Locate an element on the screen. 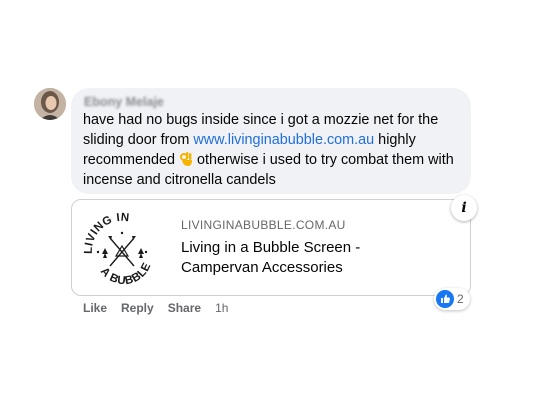 This screenshot has width=540, height=400. share-button: Share is located at coordinates (184, 308).